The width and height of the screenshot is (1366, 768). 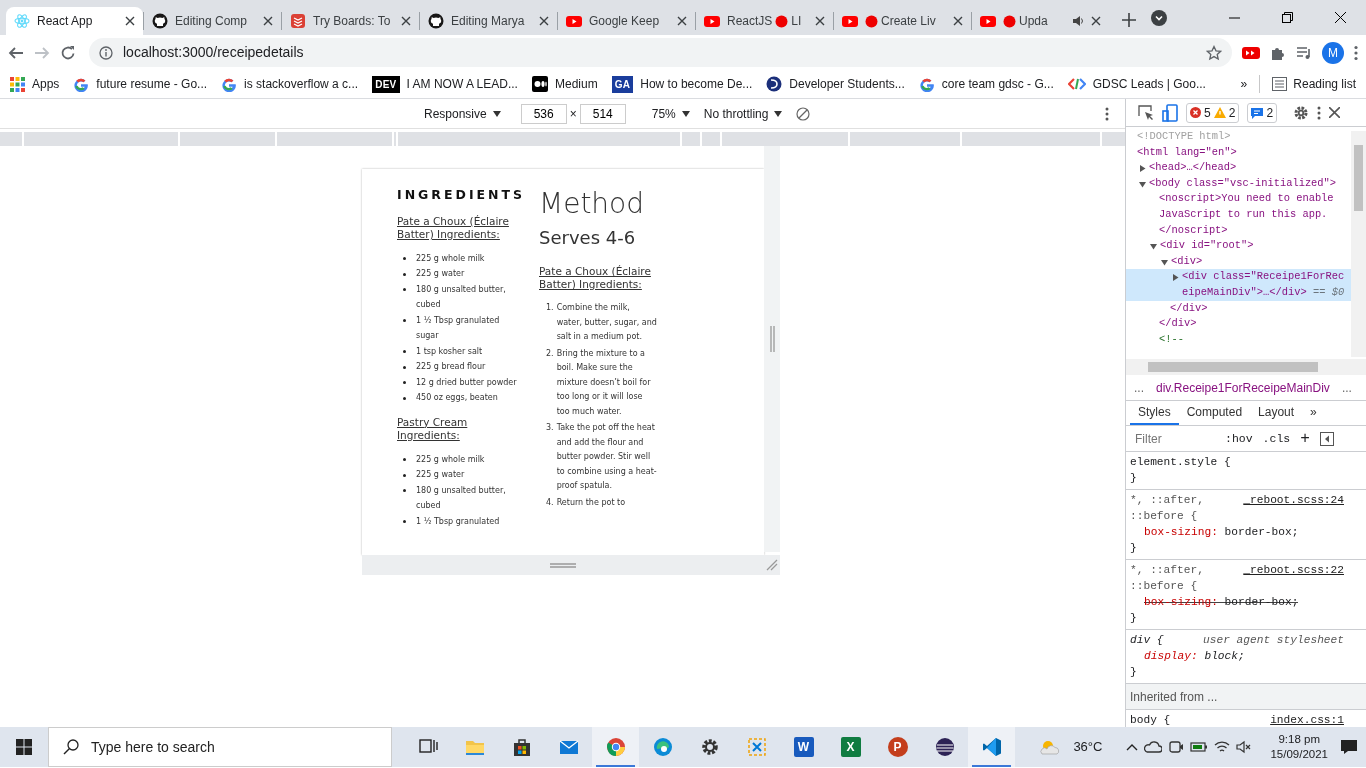 What do you see at coordinates (1214, 52) in the screenshot?
I see `star-icon` at bounding box center [1214, 52].